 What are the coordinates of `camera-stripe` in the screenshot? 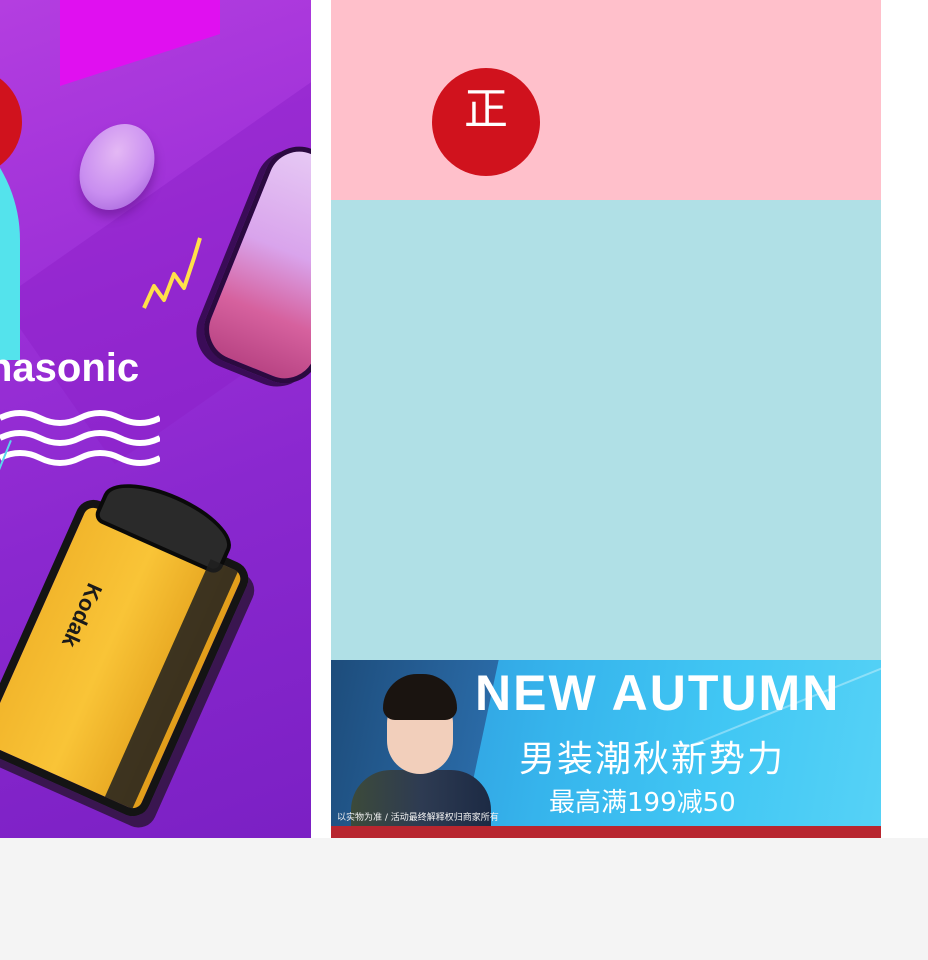 It's located at (171, 684).